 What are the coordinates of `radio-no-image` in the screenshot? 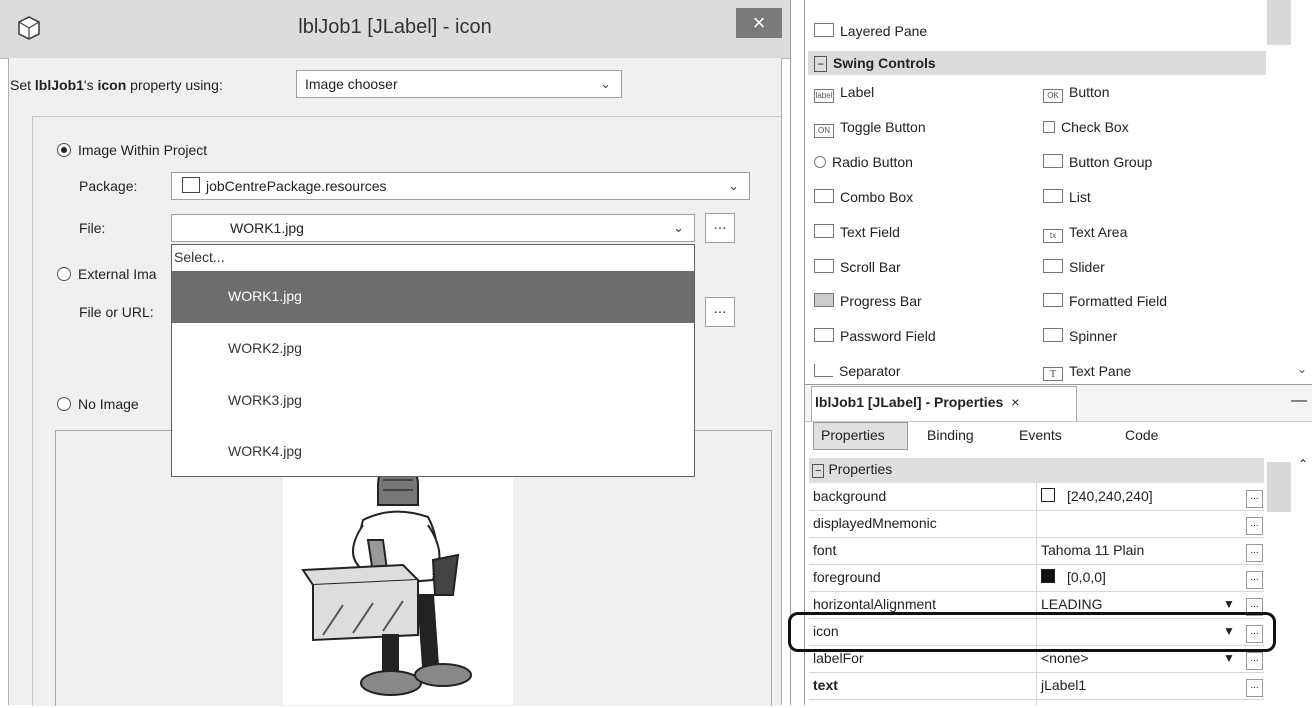 It's located at (64, 404).